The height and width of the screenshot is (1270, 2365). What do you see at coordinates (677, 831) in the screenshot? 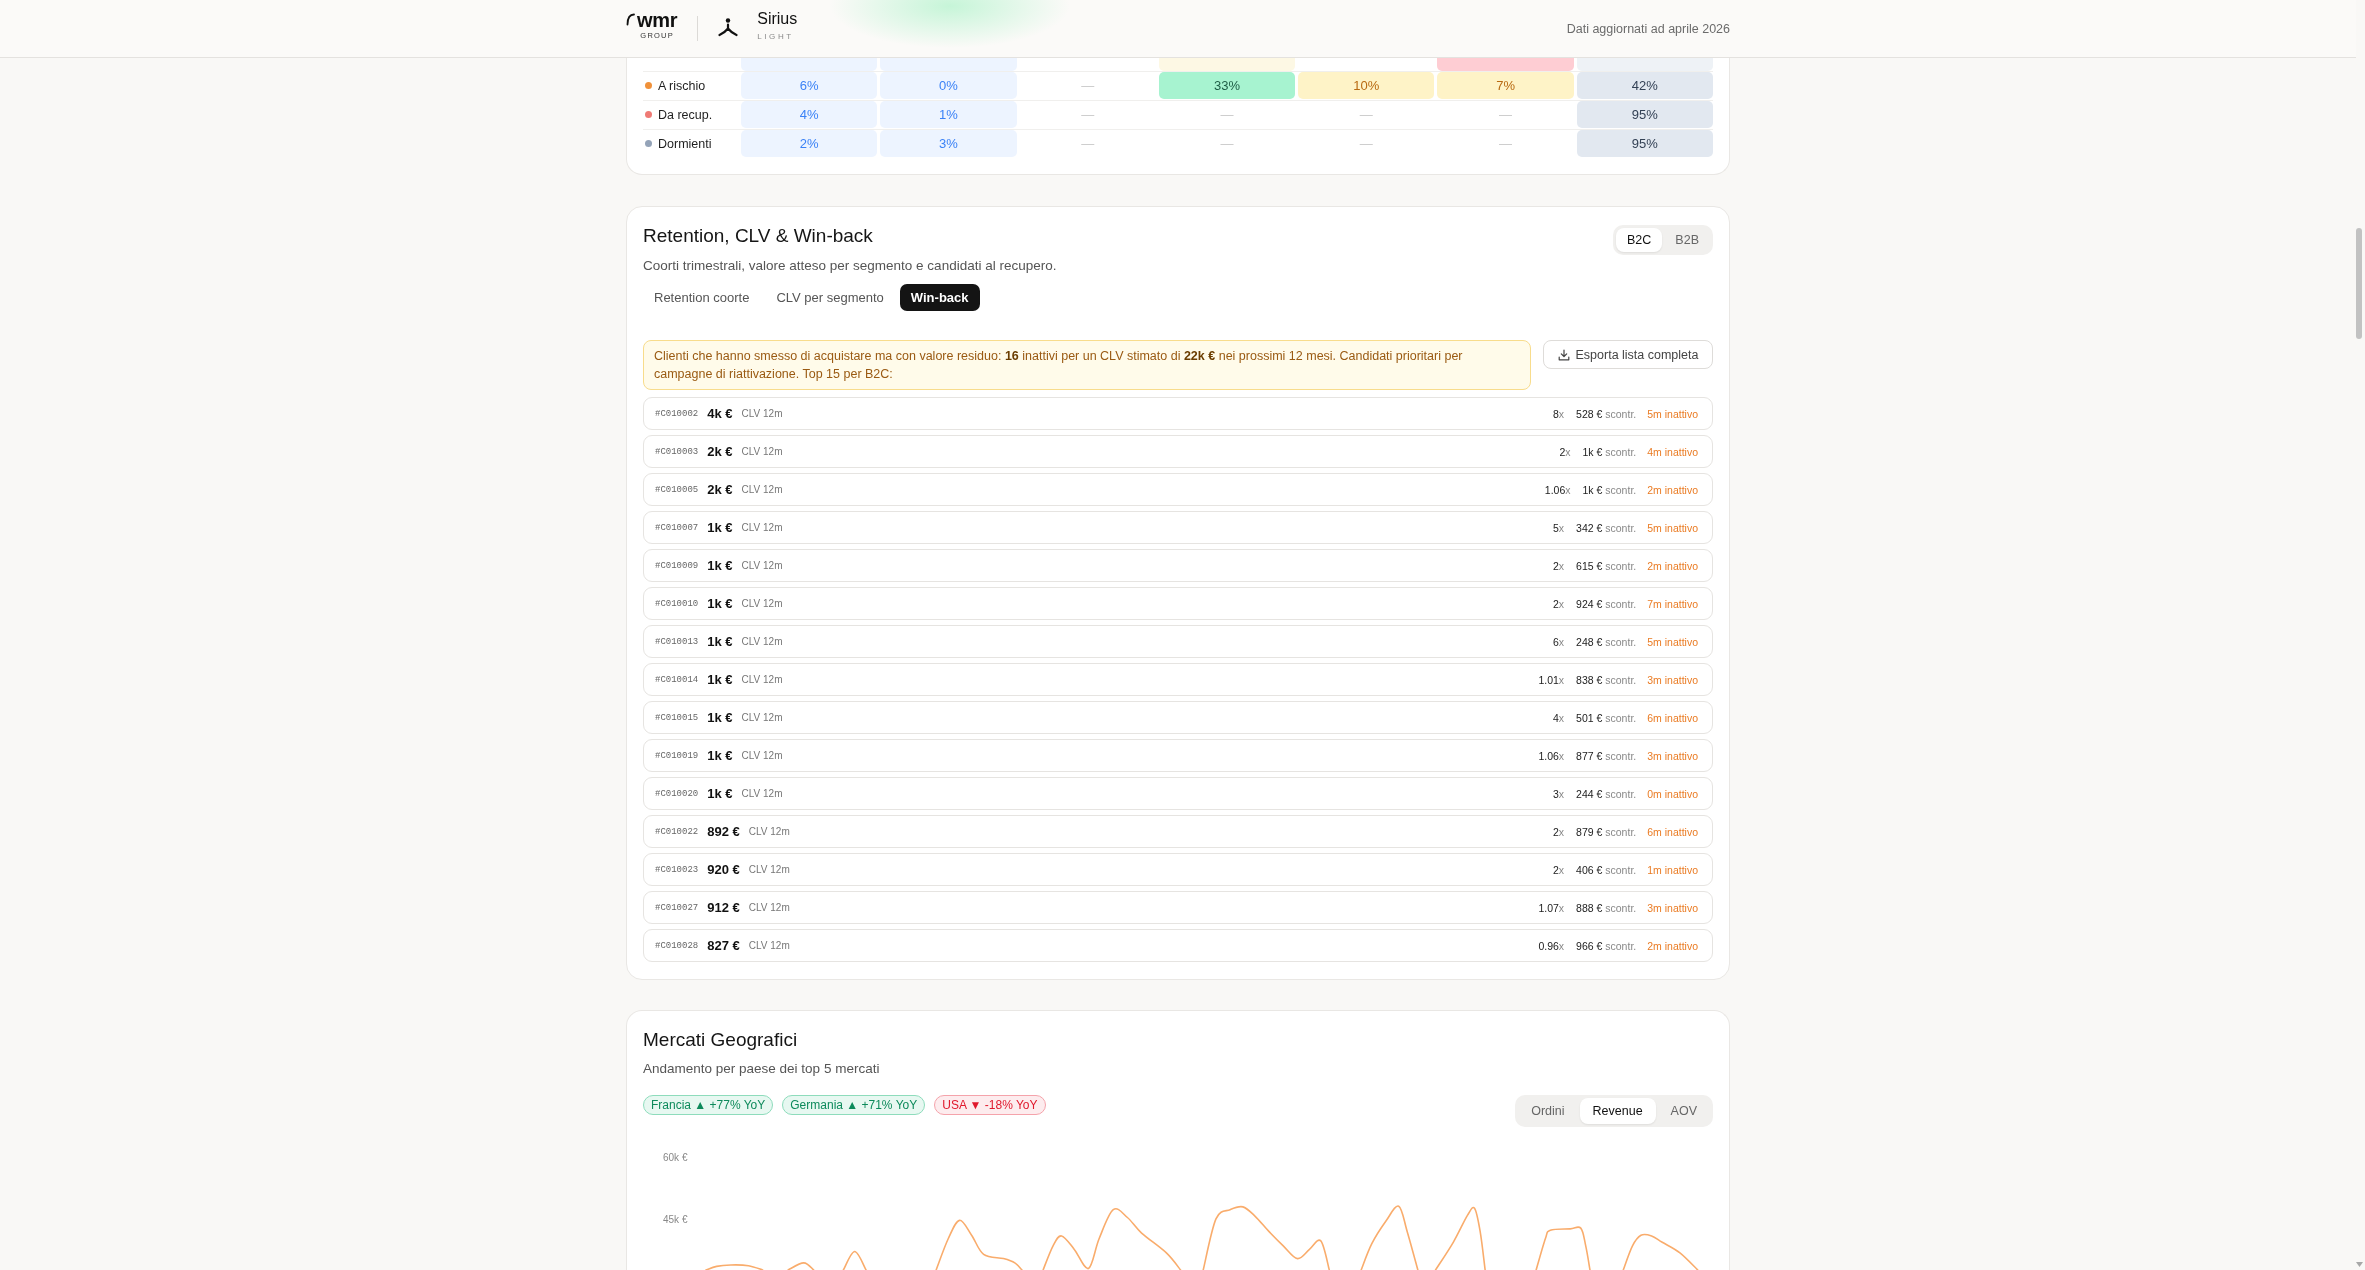
I see `customer-id: #C010022` at bounding box center [677, 831].